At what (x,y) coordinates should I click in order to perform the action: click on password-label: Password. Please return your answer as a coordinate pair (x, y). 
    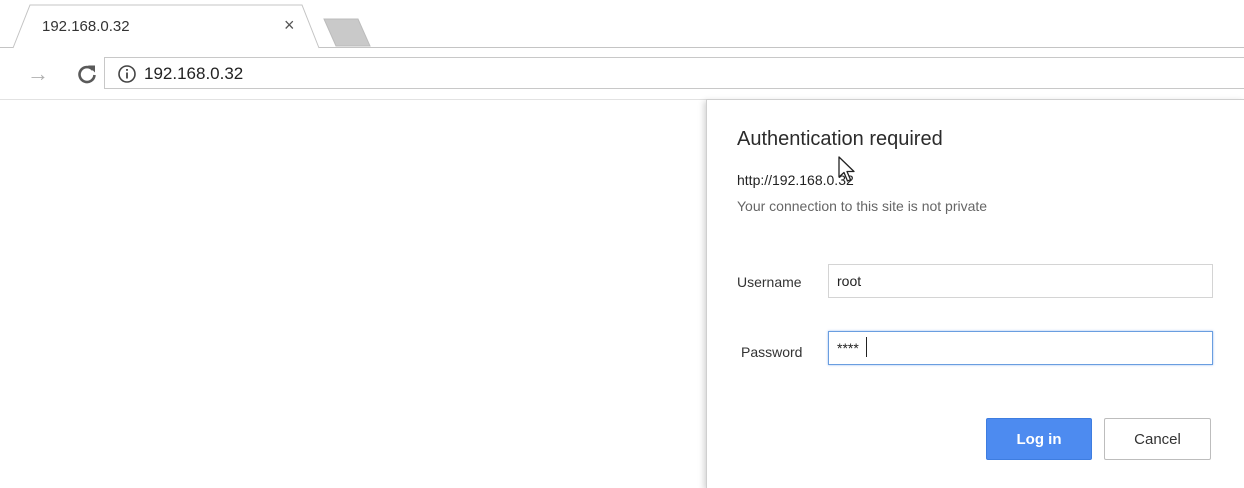
    Looking at the image, I should click on (772, 352).